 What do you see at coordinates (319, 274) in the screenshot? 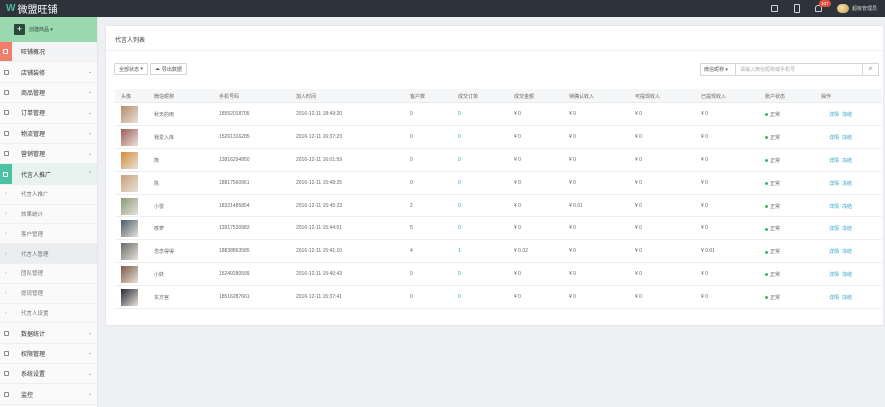
I see `cell-time: 2016-12-11 15:40:43` at bounding box center [319, 274].